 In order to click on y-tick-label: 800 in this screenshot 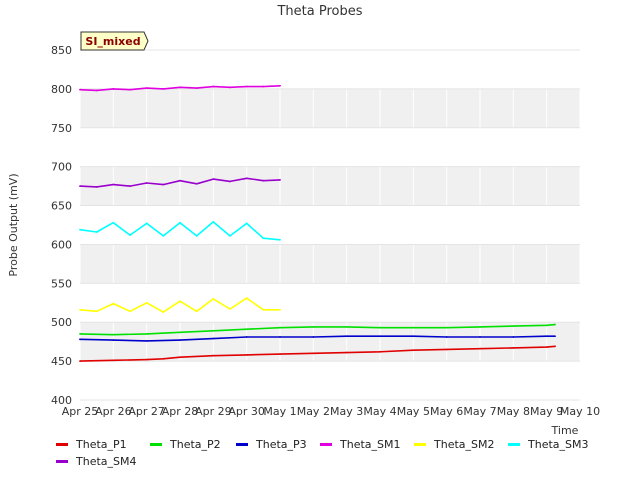, I will do `click(61, 89)`.